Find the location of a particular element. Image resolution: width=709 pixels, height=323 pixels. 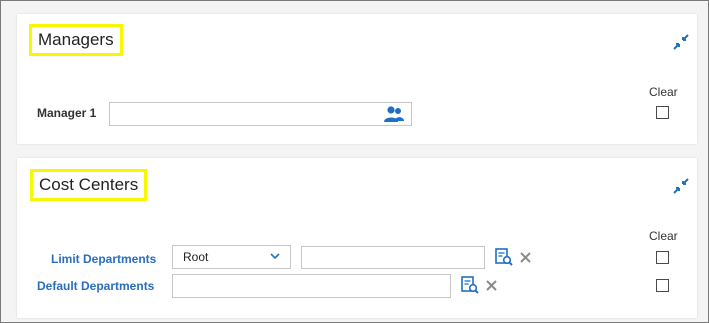

managers-title: Managers is located at coordinates (76, 40).